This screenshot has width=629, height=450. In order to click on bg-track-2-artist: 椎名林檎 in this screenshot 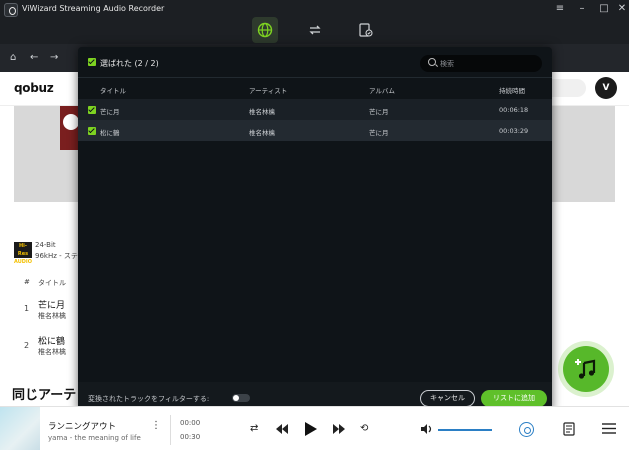, I will do `click(52, 352)`.